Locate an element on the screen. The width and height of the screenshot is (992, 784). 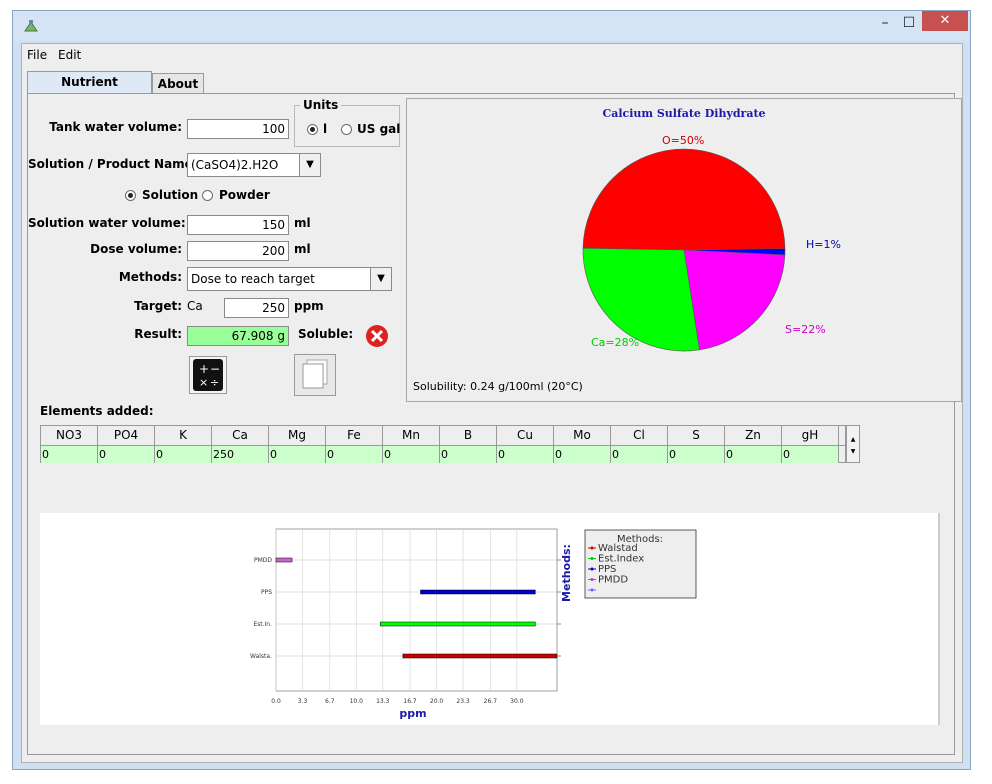
dose-volume-input: 200 is located at coordinates (238, 251).